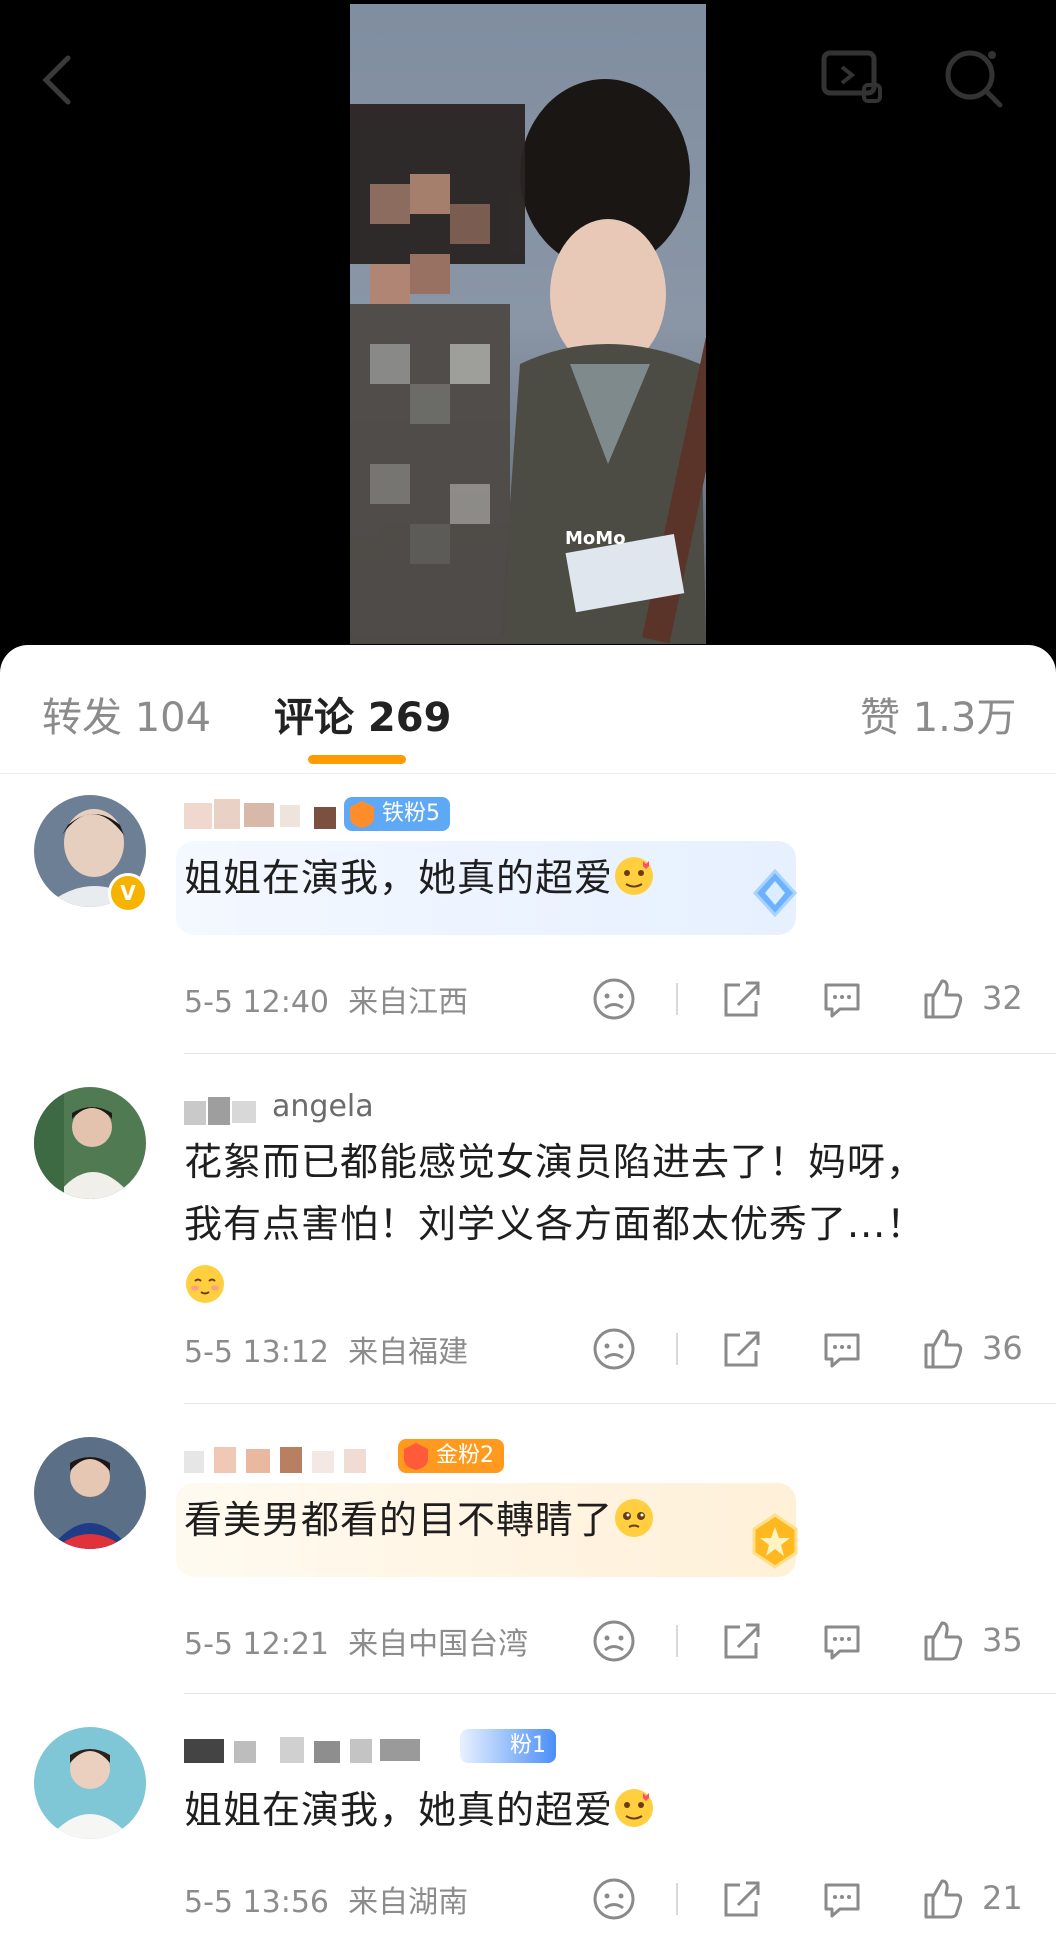 This screenshot has width=1056, height=1945. What do you see at coordinates (58, 80) in the screenshot?
I see `back-icon` at bounding box center [58, 80].